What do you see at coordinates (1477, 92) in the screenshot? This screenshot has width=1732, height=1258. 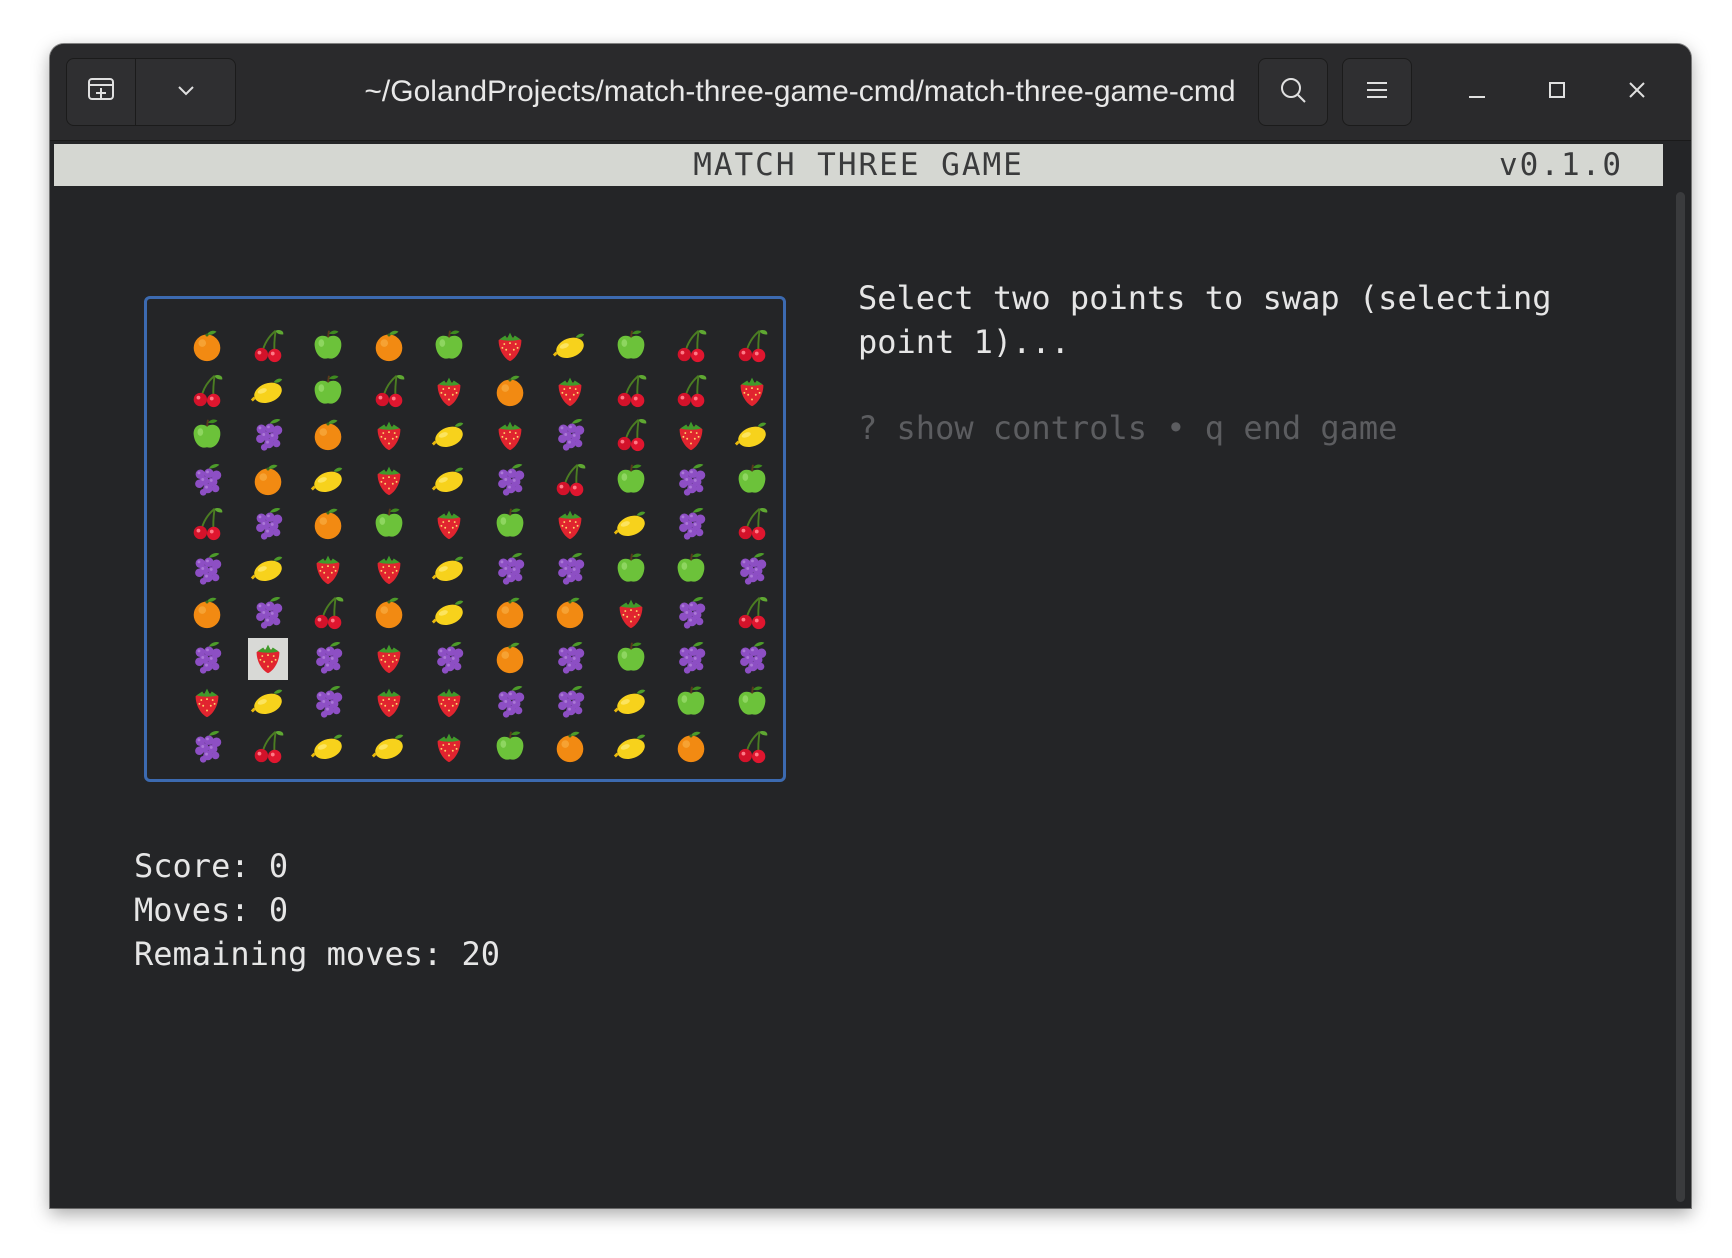 I see `minimize-button` at bounding box center [1477, 92].